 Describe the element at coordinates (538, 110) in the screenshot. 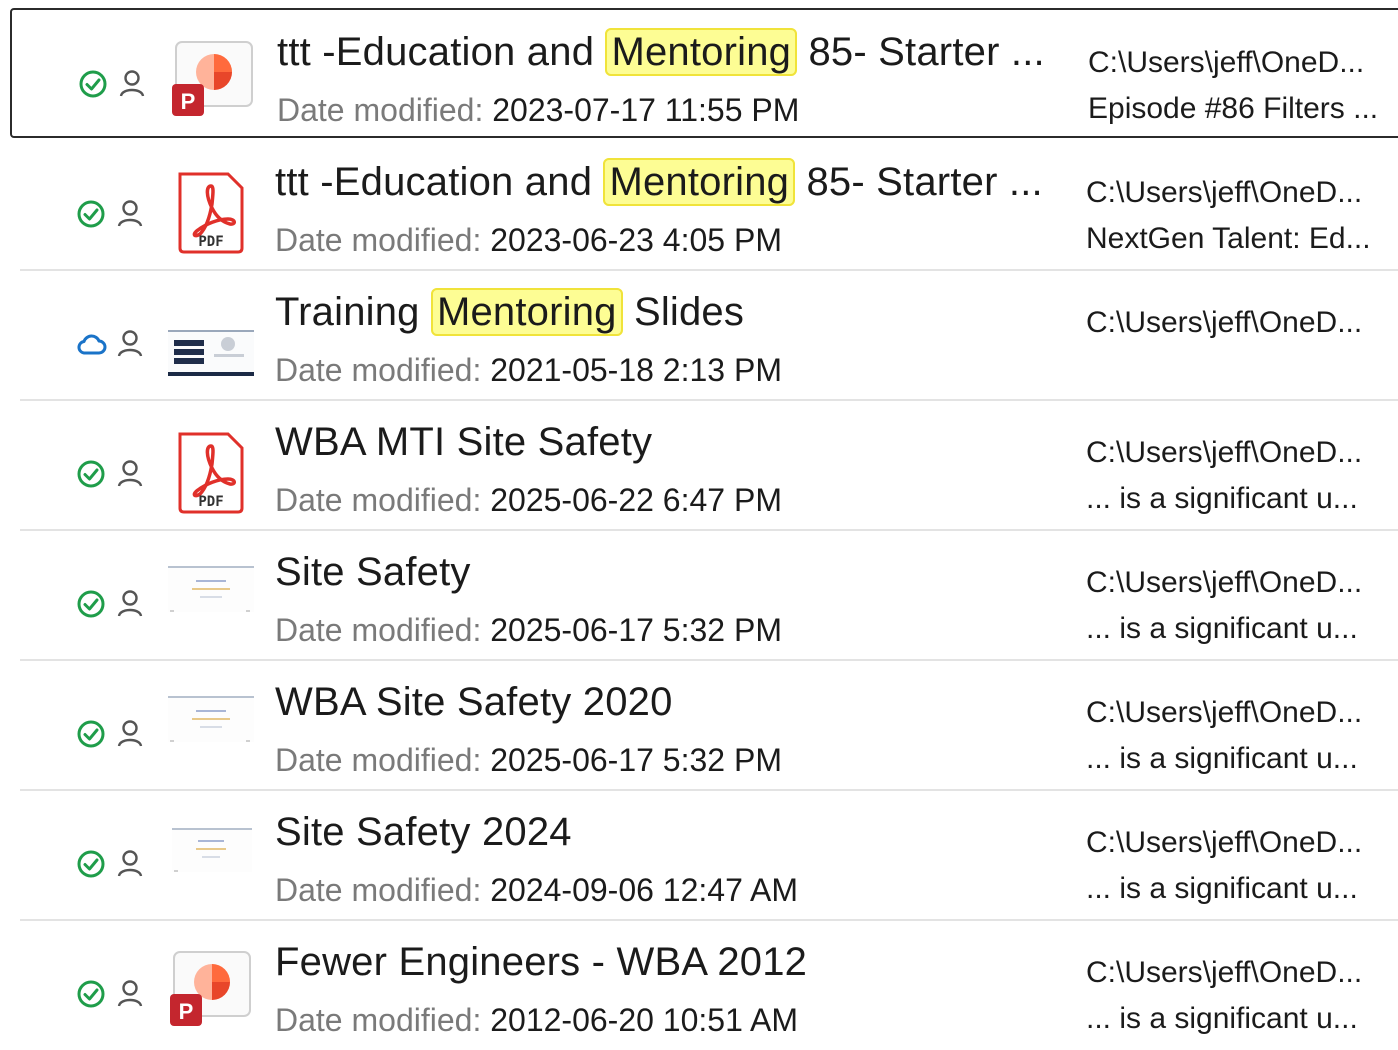

I see `date-modified: Date modified: 2023-07-17 11:55 PM` at that location.